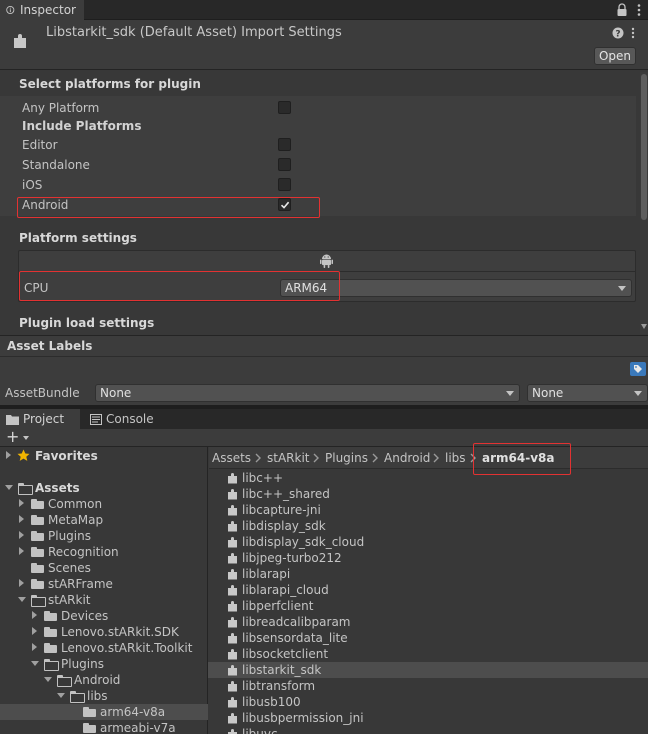  I want to click on tree-item-assets: Assets, so click(104, 488).